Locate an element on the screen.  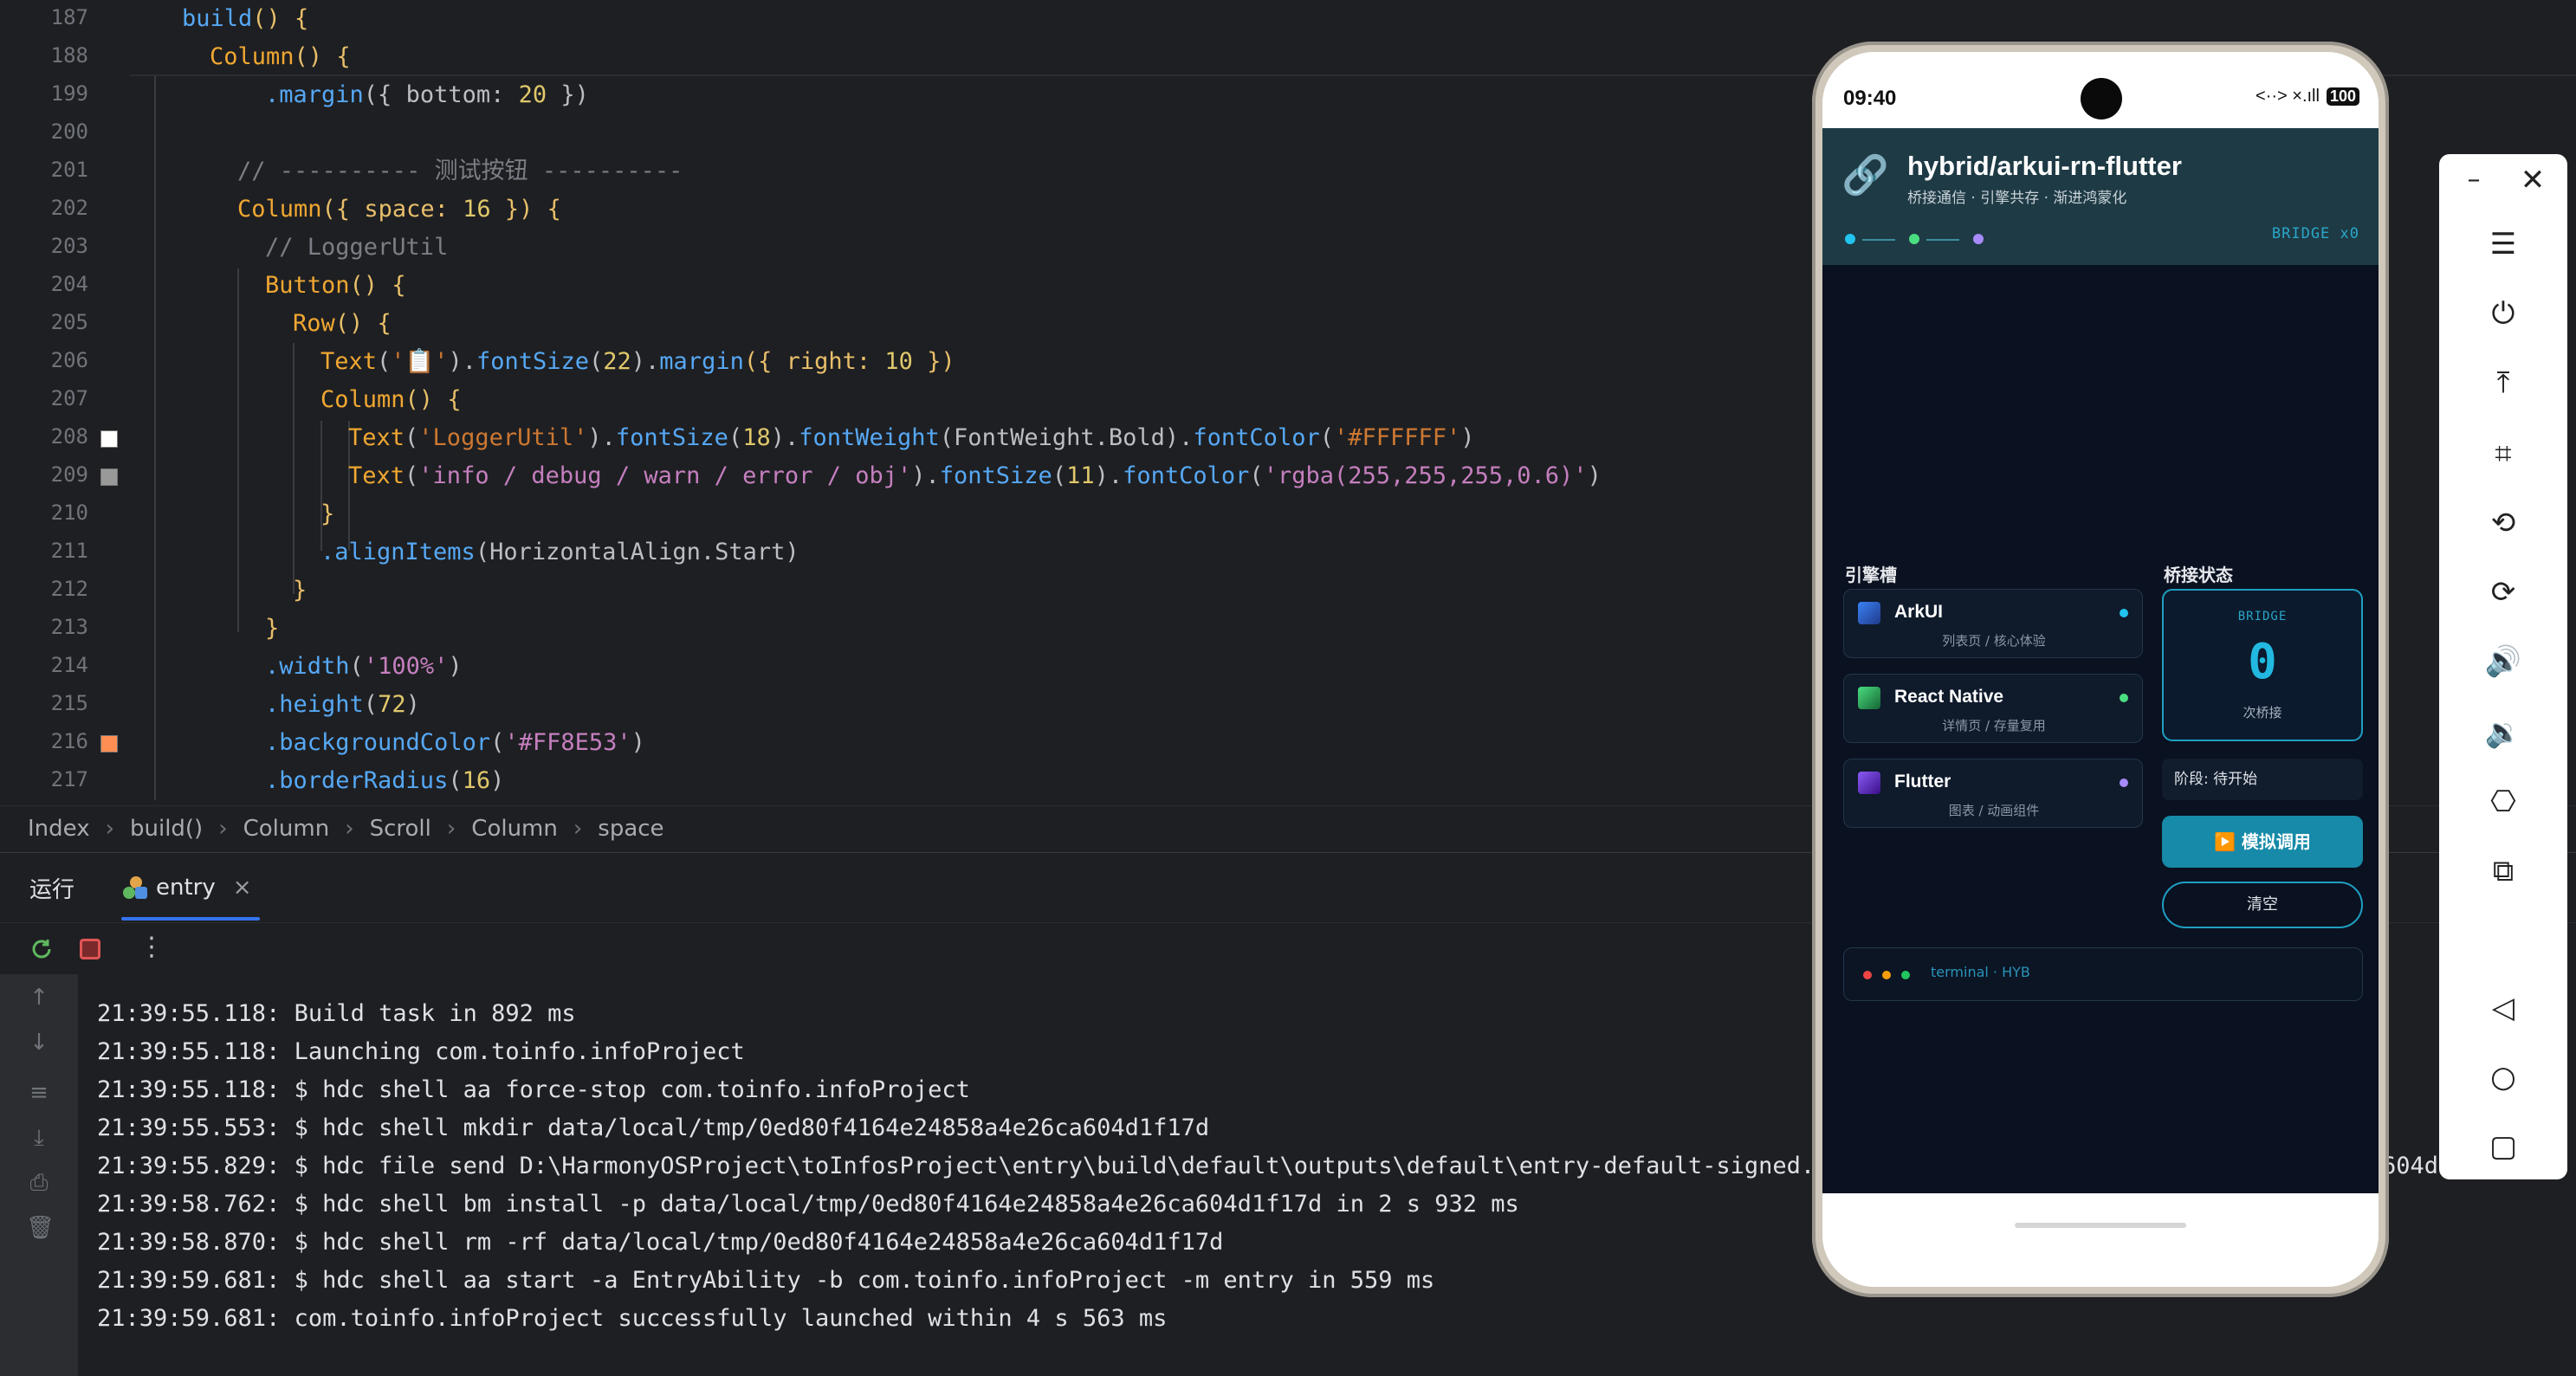
engine-name: Flutter is located at coordinates (1922, 782).